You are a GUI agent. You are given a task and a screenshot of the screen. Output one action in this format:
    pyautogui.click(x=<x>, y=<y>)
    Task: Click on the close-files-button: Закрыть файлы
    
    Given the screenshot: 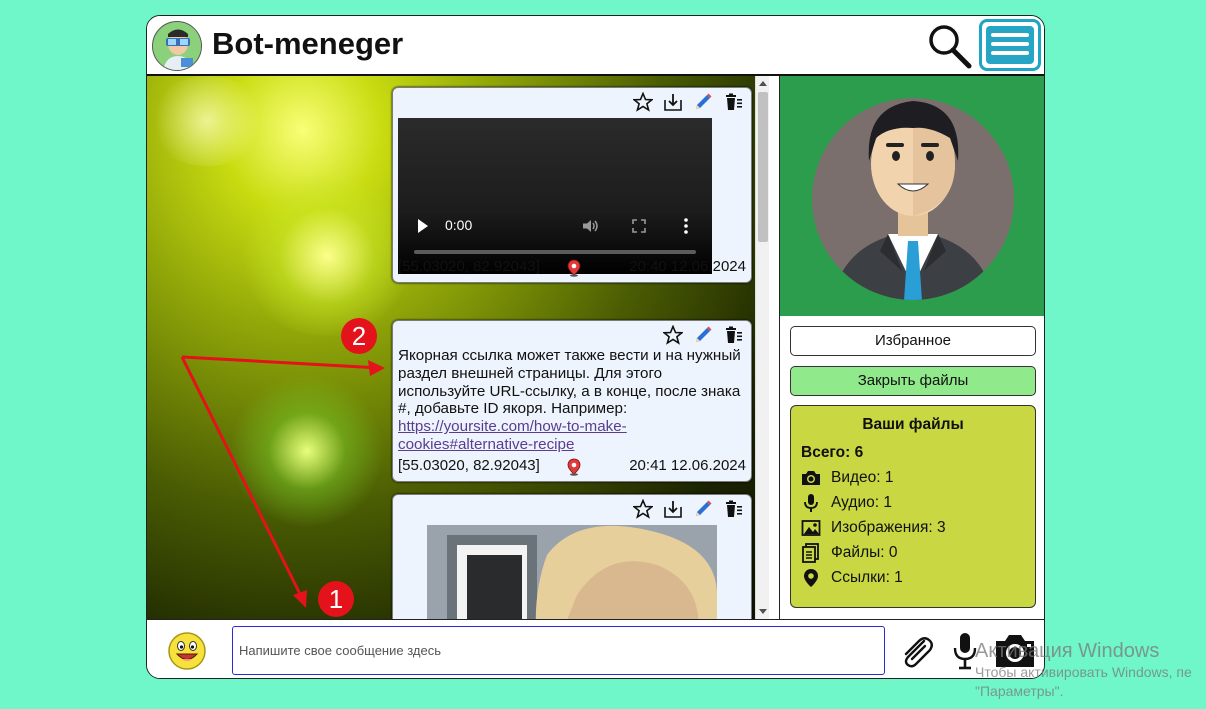 What is the action you would take?
    pyautogui.click(x=913, y=381)
    